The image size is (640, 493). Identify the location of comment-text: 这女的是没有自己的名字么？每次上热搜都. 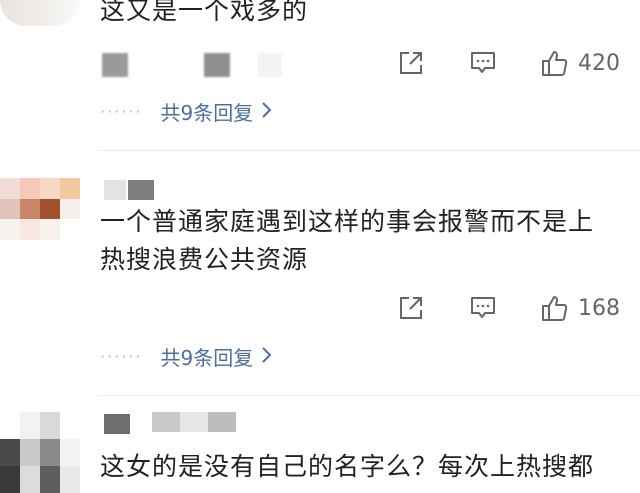
(347, 467).